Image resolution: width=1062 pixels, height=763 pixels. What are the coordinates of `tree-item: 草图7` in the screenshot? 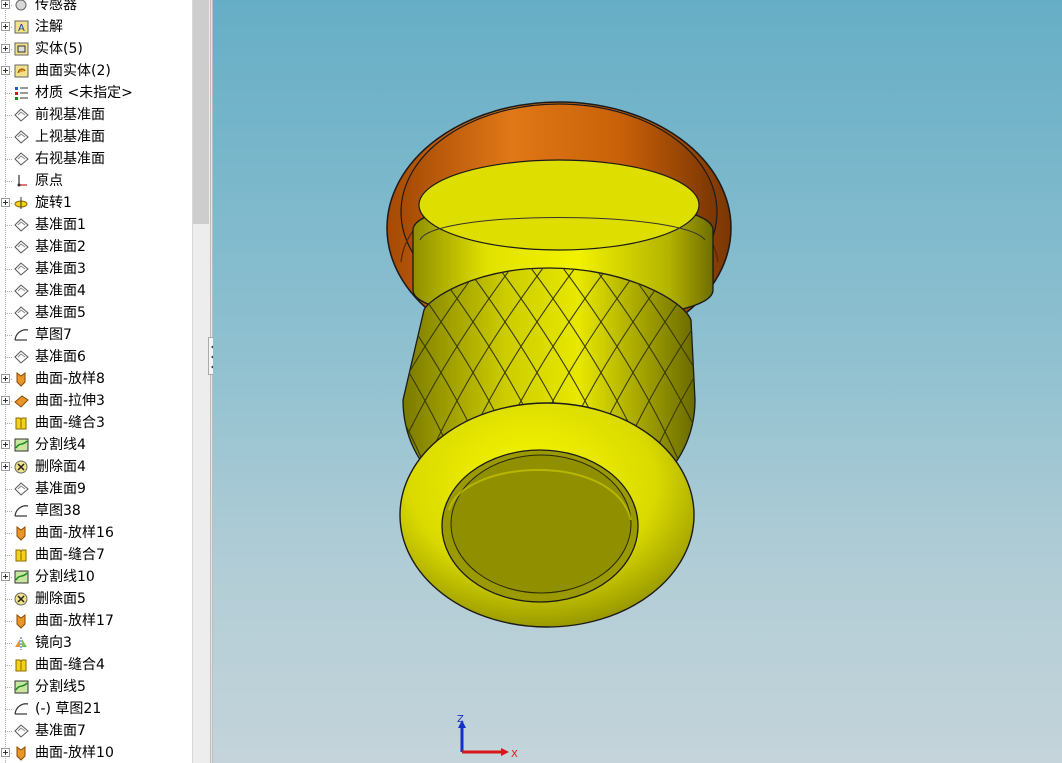 It's located at (96, 335).